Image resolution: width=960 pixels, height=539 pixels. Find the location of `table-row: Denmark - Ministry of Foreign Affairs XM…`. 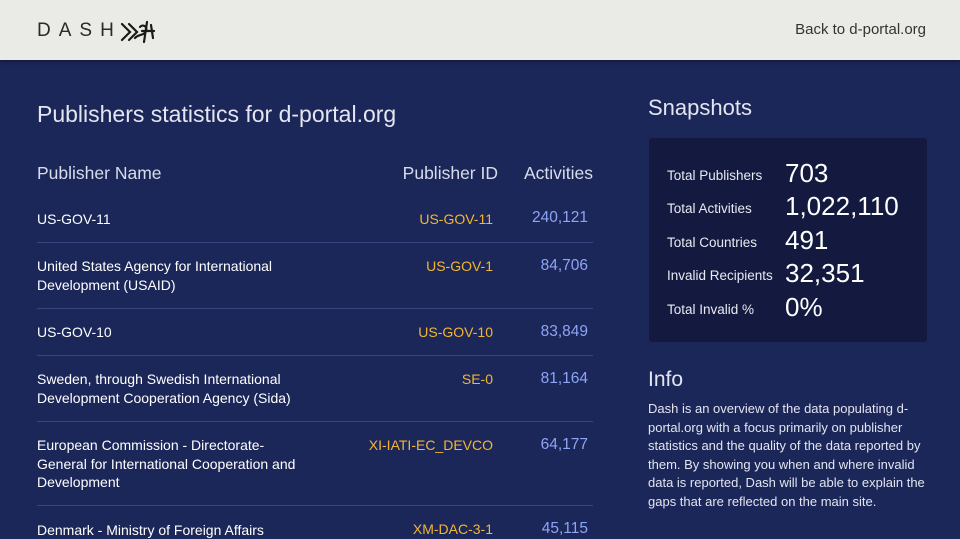

table-row: Denmark - Ministry of Foreign Affairs XM… is located at coordinates (315, 522).